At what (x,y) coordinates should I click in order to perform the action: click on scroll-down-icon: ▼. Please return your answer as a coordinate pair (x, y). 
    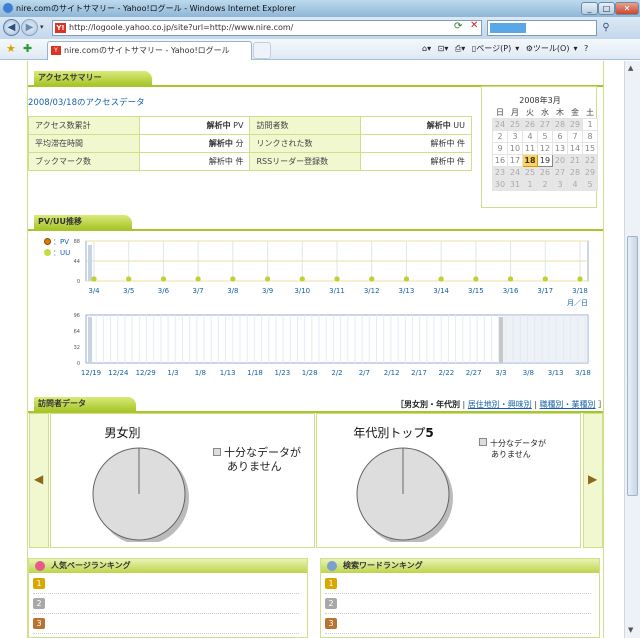
    Looking at the image, I should click on (630, 630).